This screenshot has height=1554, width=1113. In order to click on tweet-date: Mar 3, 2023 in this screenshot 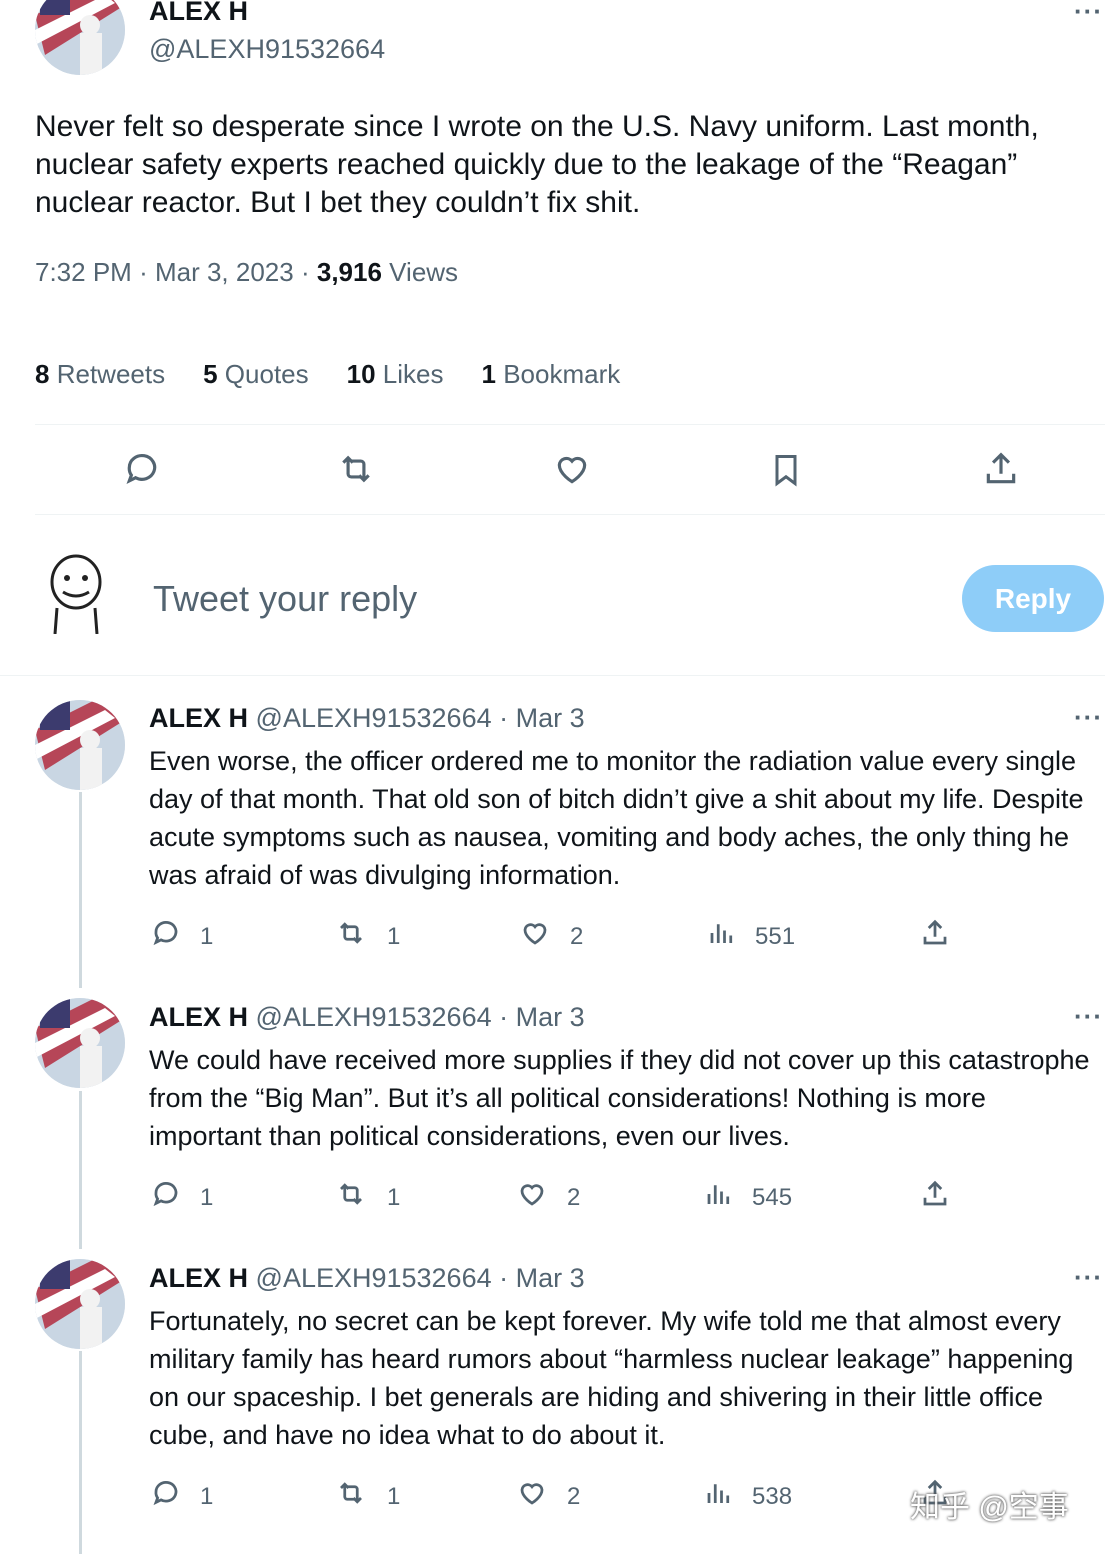, I will do `click(224, 272)`.